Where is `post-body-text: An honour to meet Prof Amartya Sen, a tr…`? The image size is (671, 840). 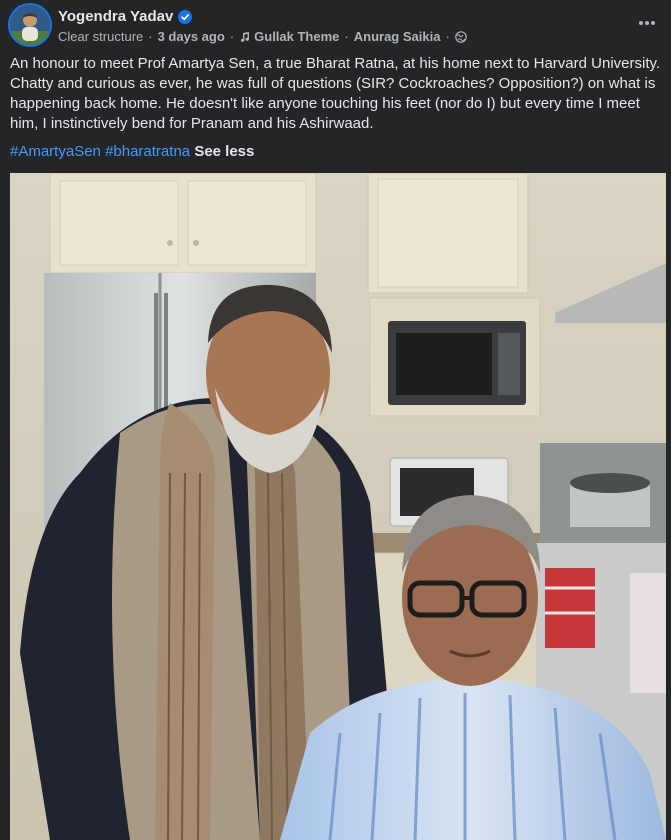 post-body-text: An honour to meet Prof Amartya Sen, a tr… is located at coordinates (335, 93).